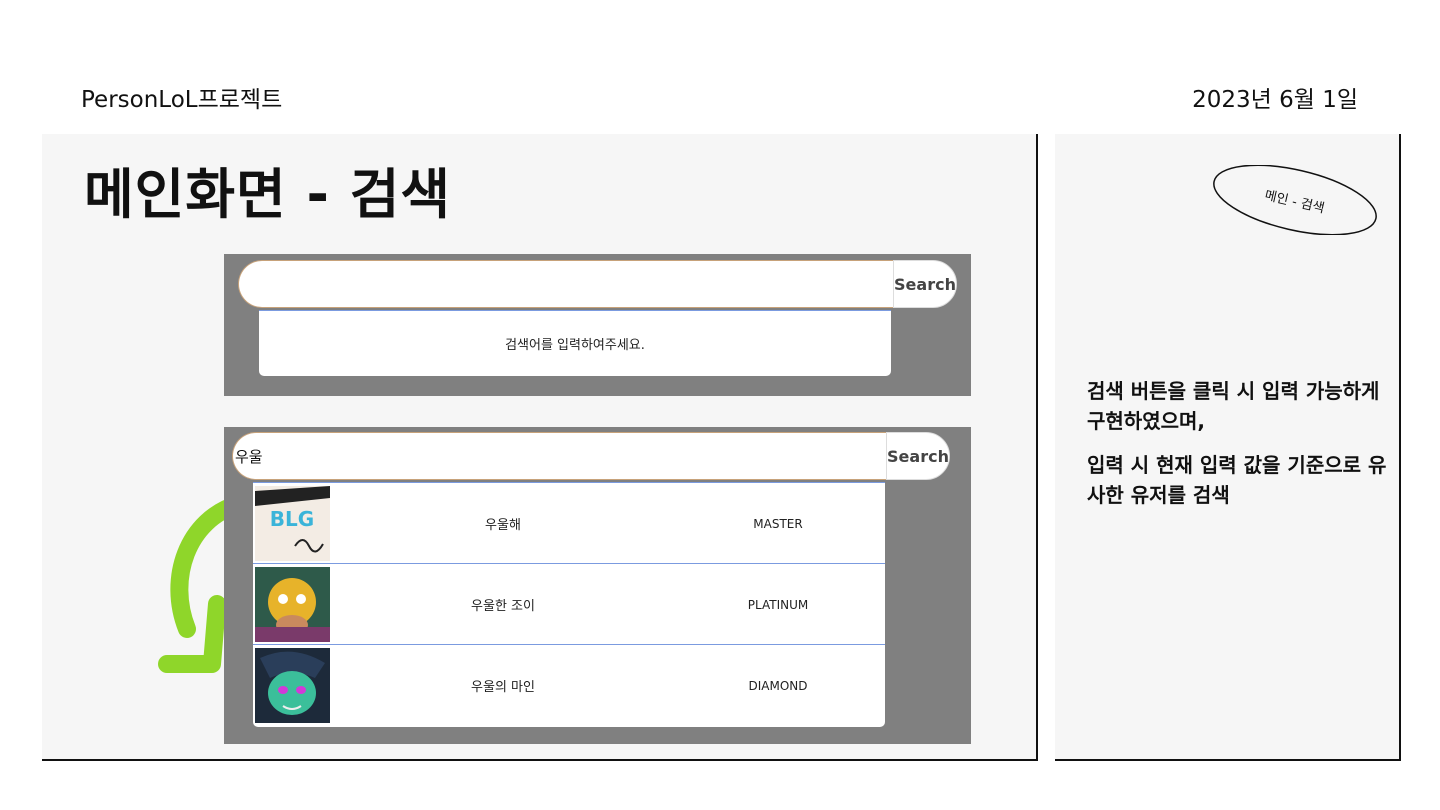 The height and width of the screenshot is (810, 1440). I want to click on screen-label-badge: 메인 - 검색, so click(1295, 200).